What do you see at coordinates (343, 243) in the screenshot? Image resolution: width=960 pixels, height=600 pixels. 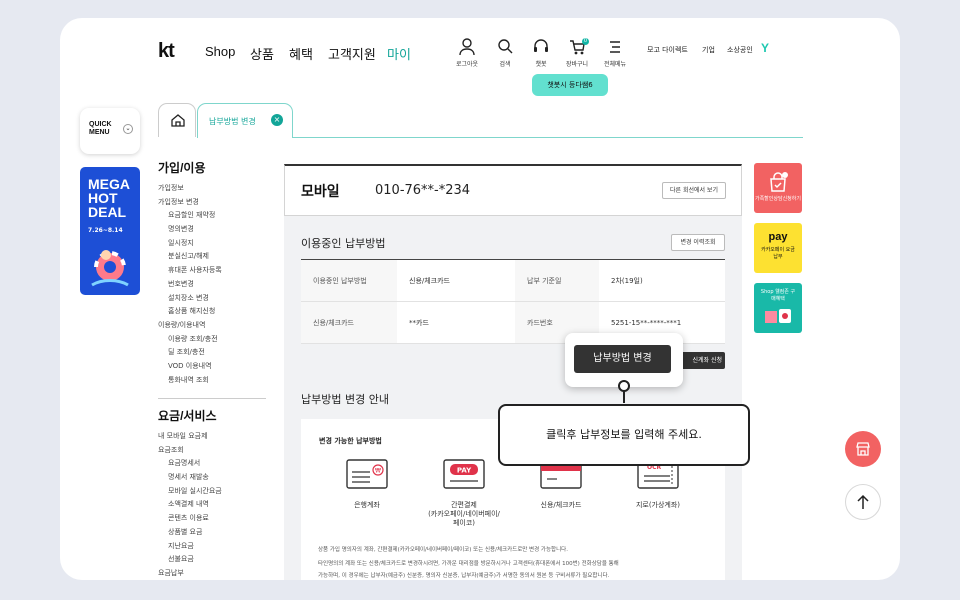 I see `payment-section-title: 이용중인 납부방법` at bounding box center [343, 243].